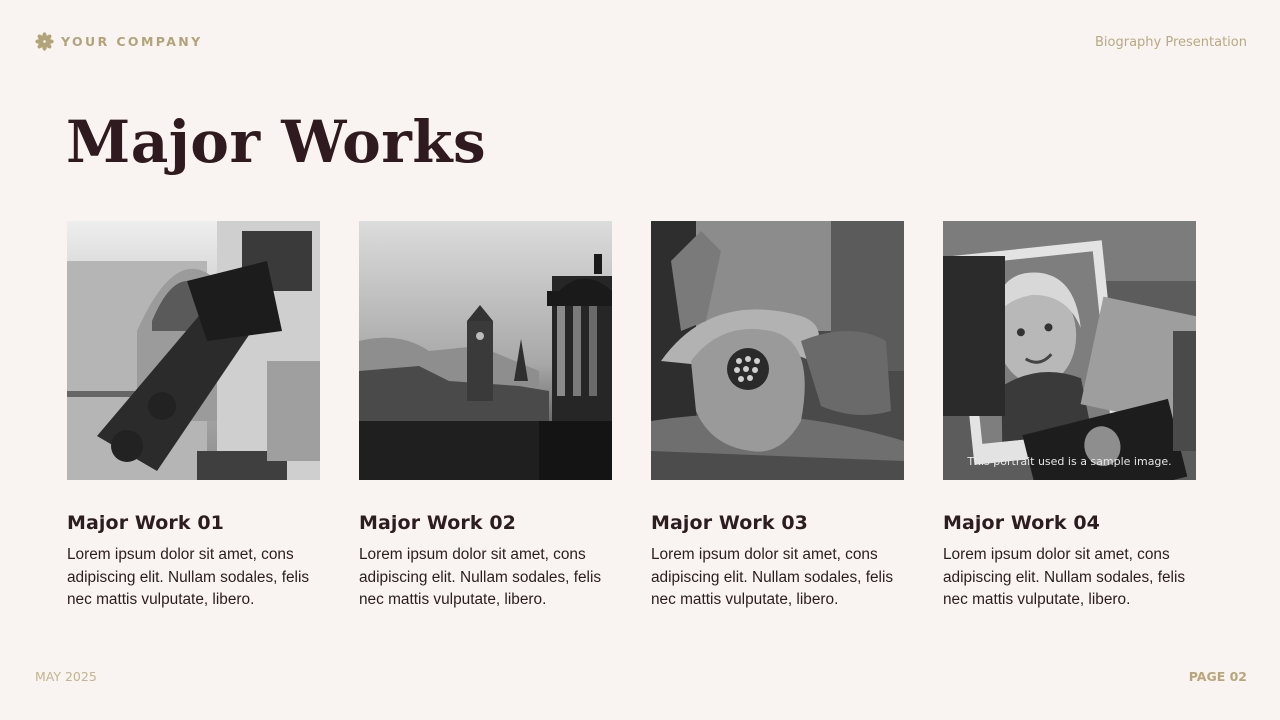 The width and height of the screenshot is (1280, 720). I want to click on train-wreck-photo, so click(193, 350).